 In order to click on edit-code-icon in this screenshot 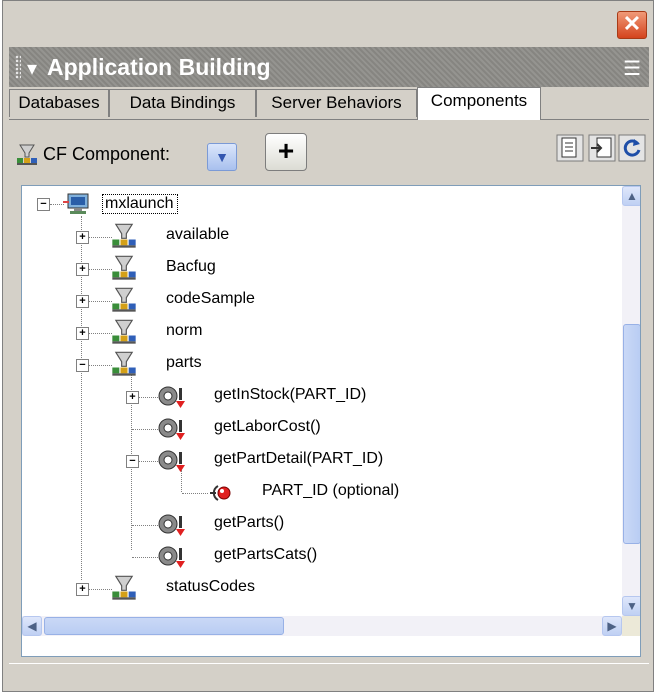, I will do `click(570, 148)`.